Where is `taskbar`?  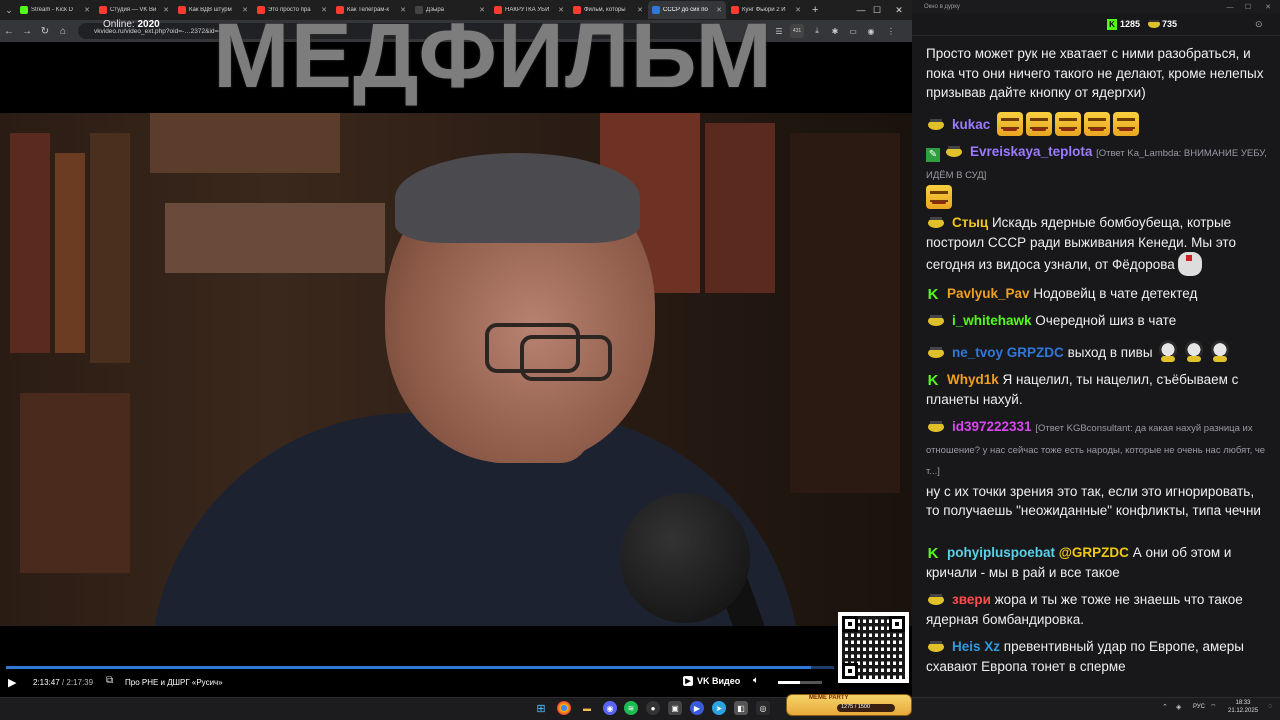
taskbar is located at coordinates (640, 708).